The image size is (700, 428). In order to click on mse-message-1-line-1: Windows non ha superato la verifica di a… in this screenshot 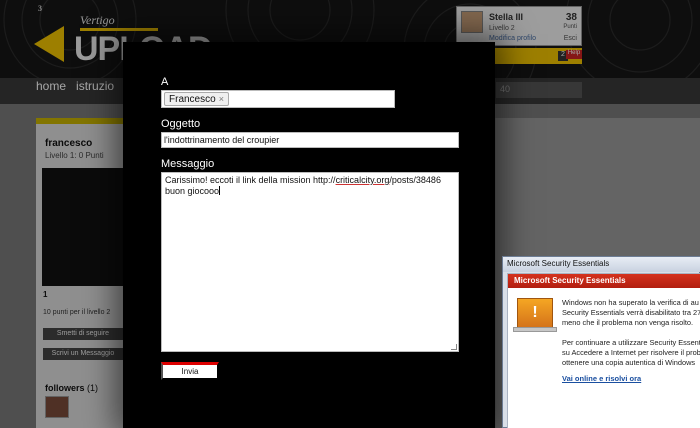, I will do `click(630, 302)`.